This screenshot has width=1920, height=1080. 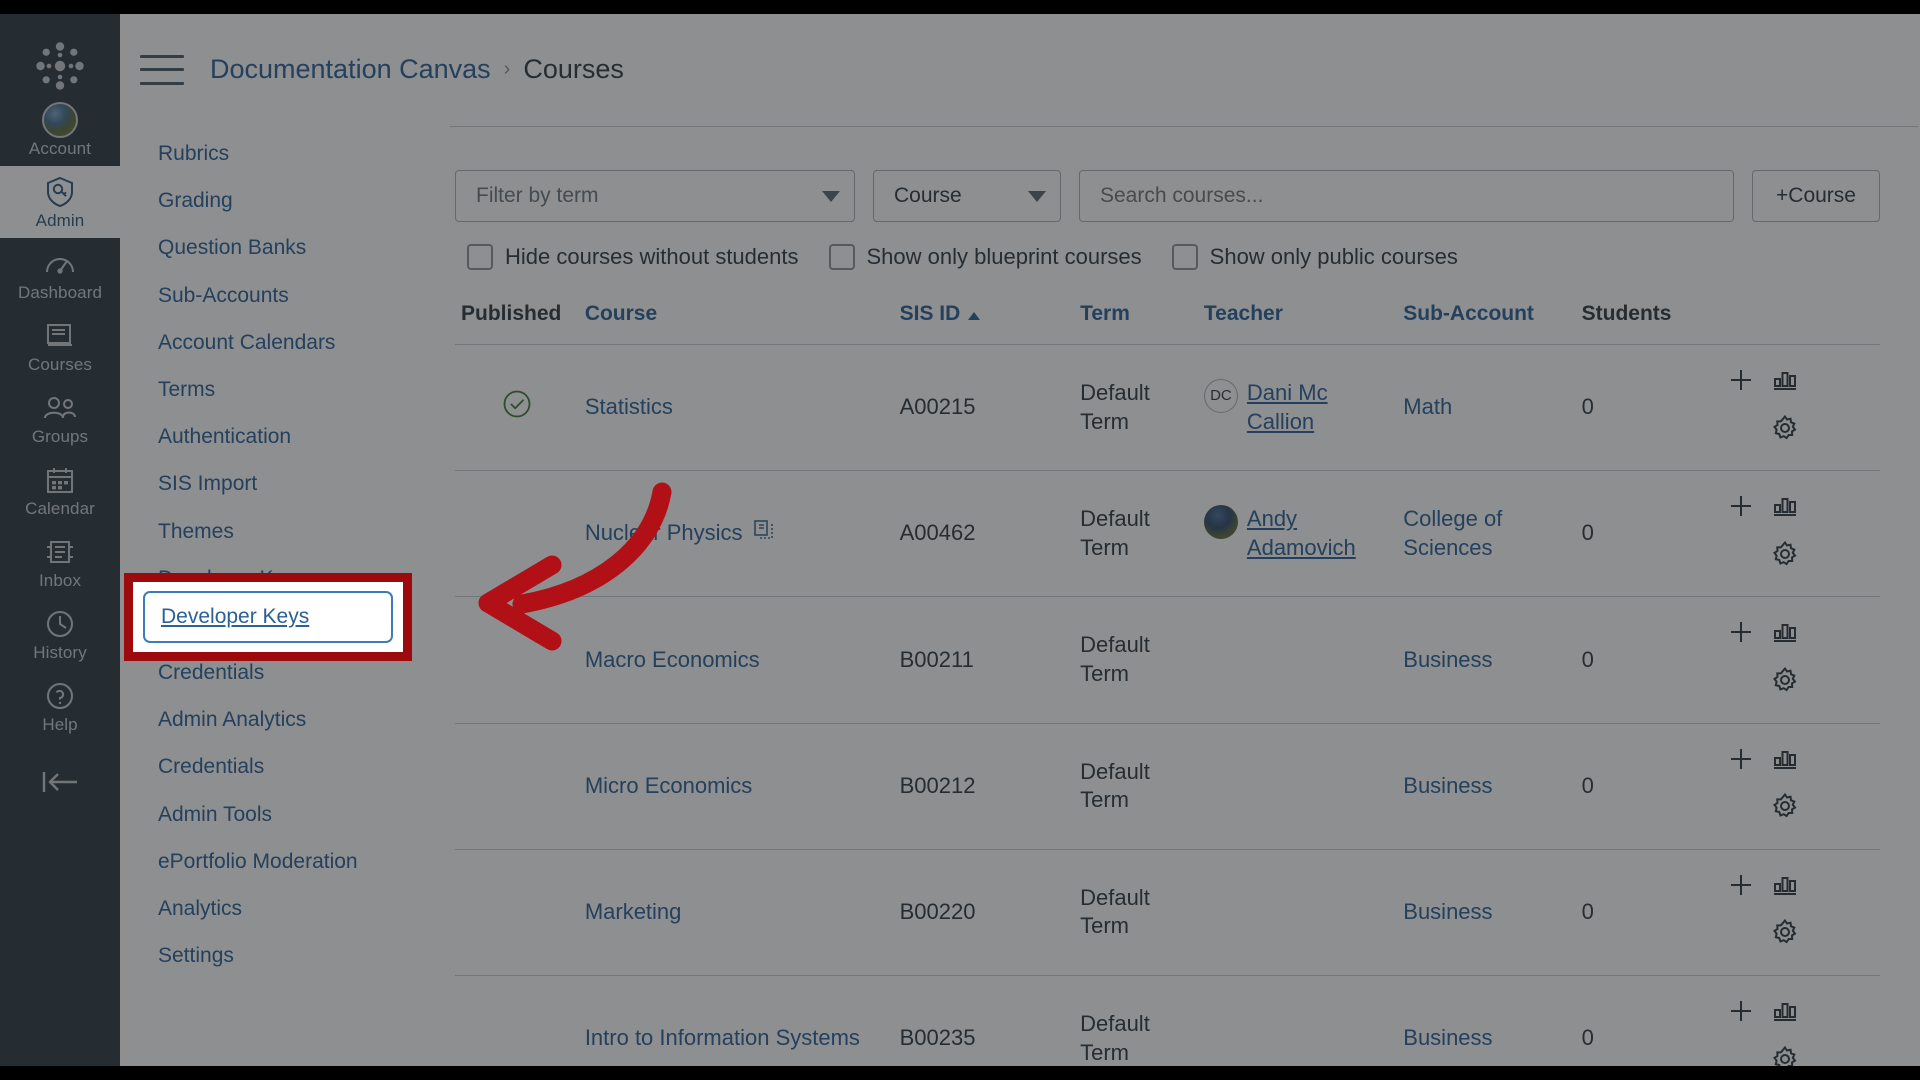 I want to click on column-header-sis-id: SIS ID, so click(x=984, y=321).